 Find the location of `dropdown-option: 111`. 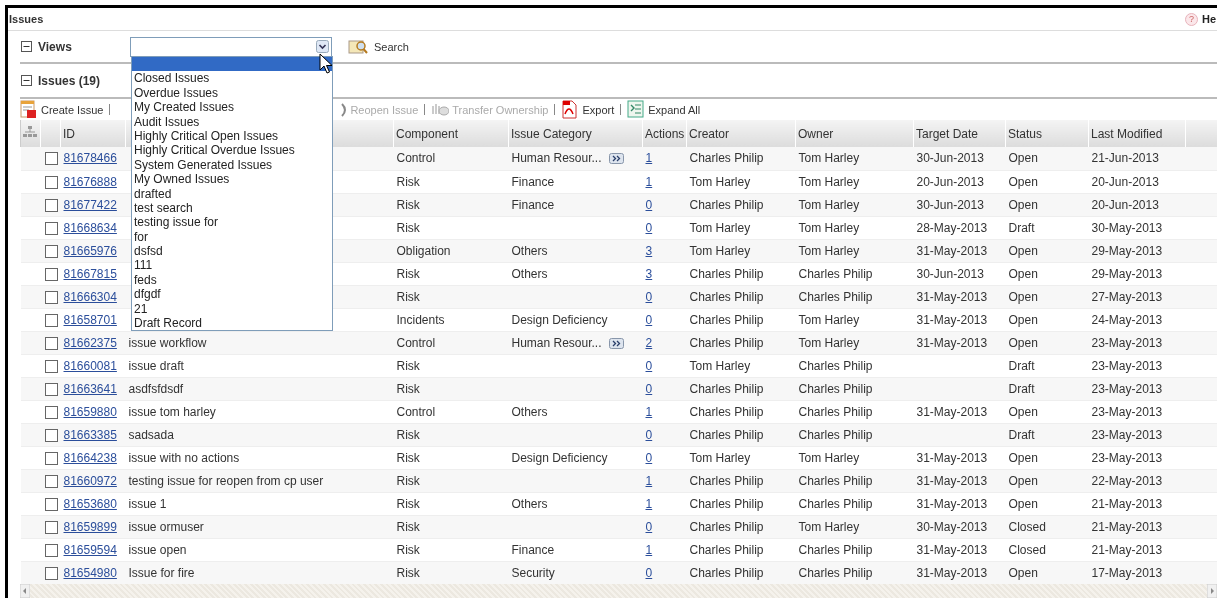

dropdown-option: 111 is located at coordinates (232, 265).